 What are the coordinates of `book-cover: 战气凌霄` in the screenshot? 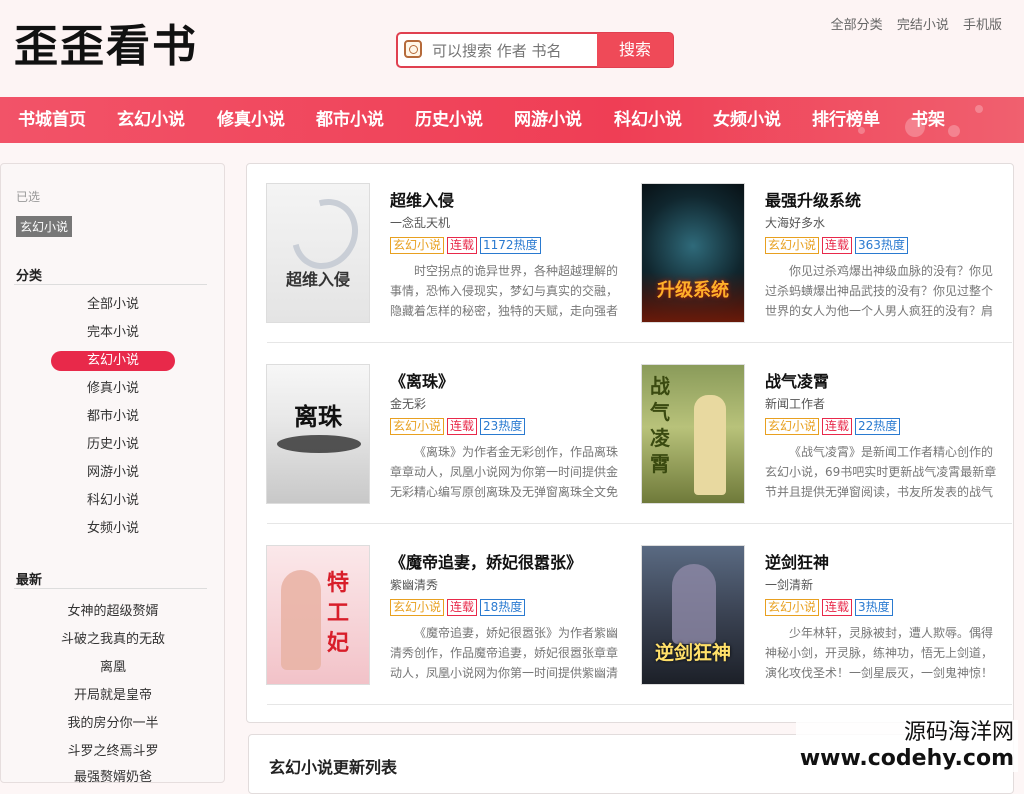 It's located at (693, 434).